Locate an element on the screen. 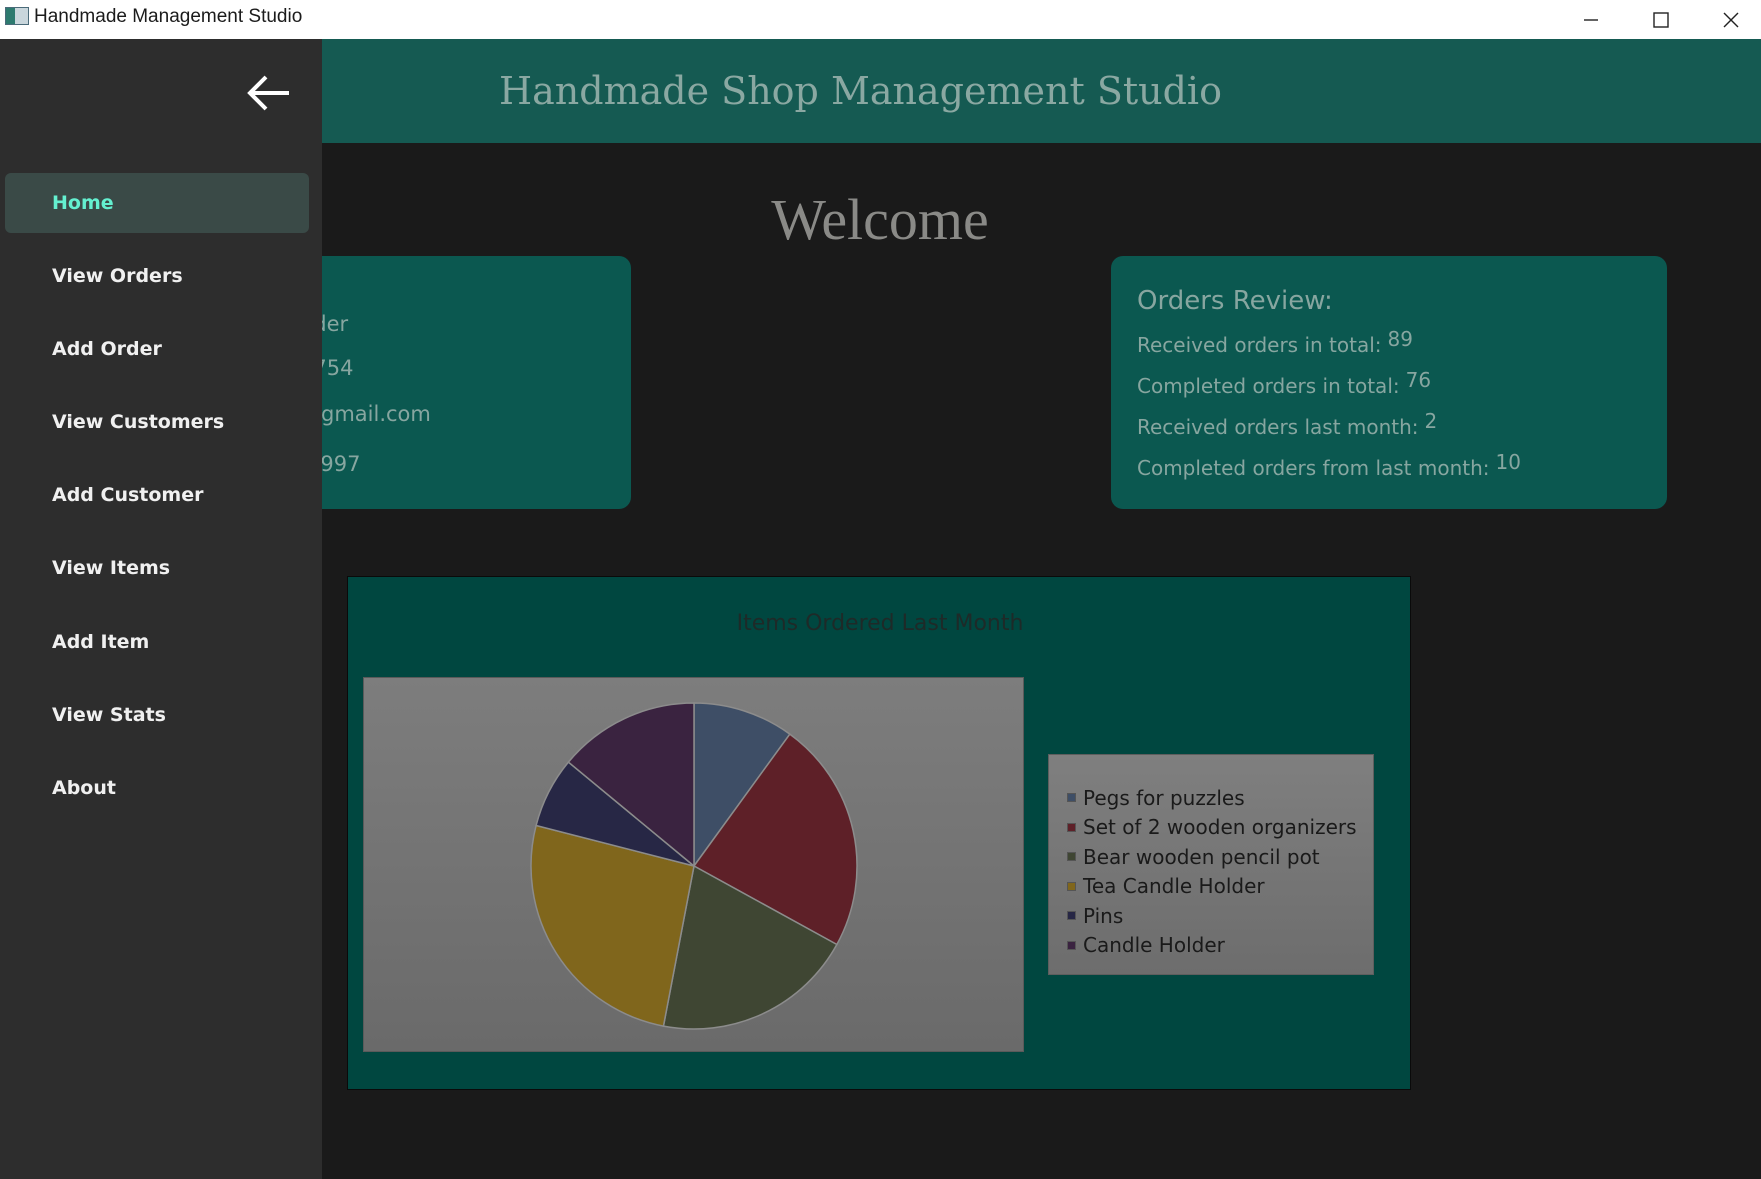  orders-row-completed-total: Completed orders in total: 76 is located at coordinates (1284, 383).